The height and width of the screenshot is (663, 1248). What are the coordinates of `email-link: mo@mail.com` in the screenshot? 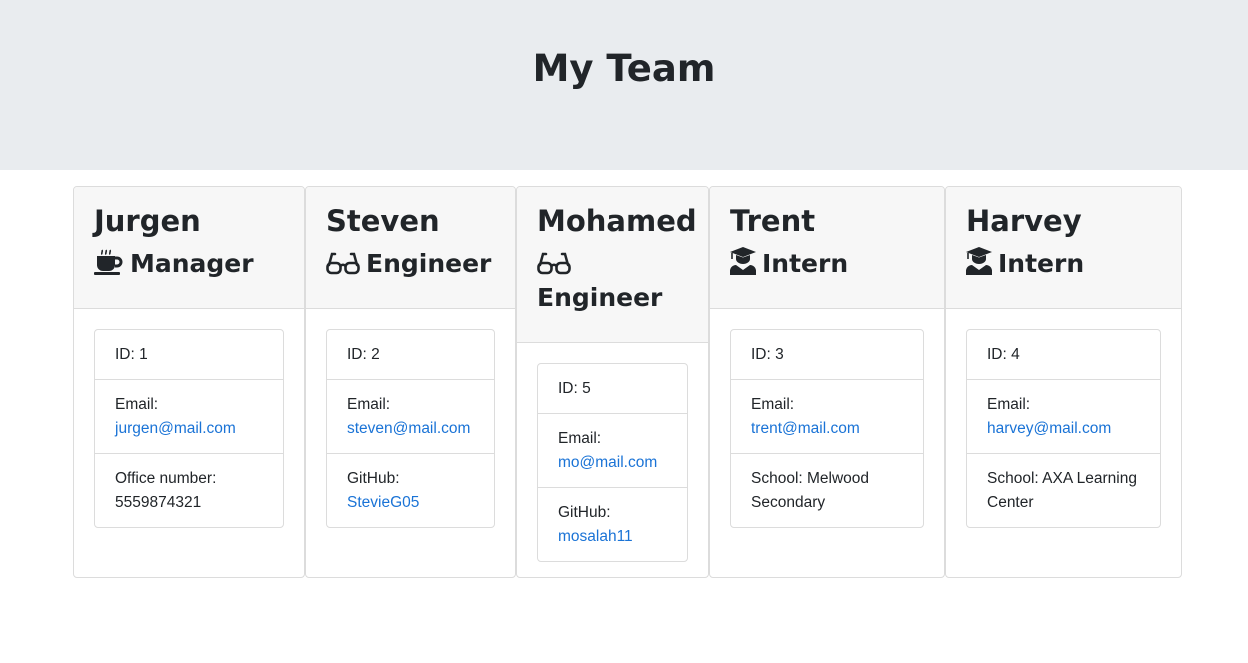 It's located at (607, 462).